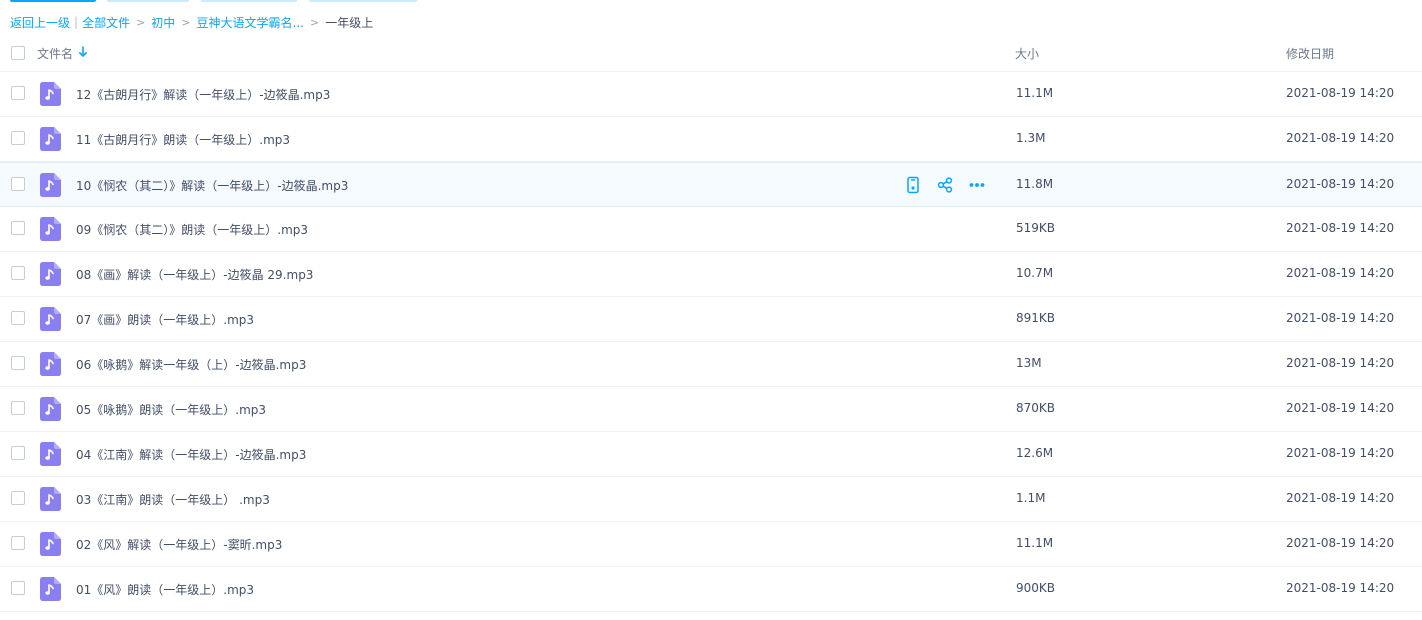 This screenshot has height=620, width=1422. What do you see at coordinates (1035, 273) in the screenshot?
I see `file-size: 10.7M` at bounding box center [1035, 273].